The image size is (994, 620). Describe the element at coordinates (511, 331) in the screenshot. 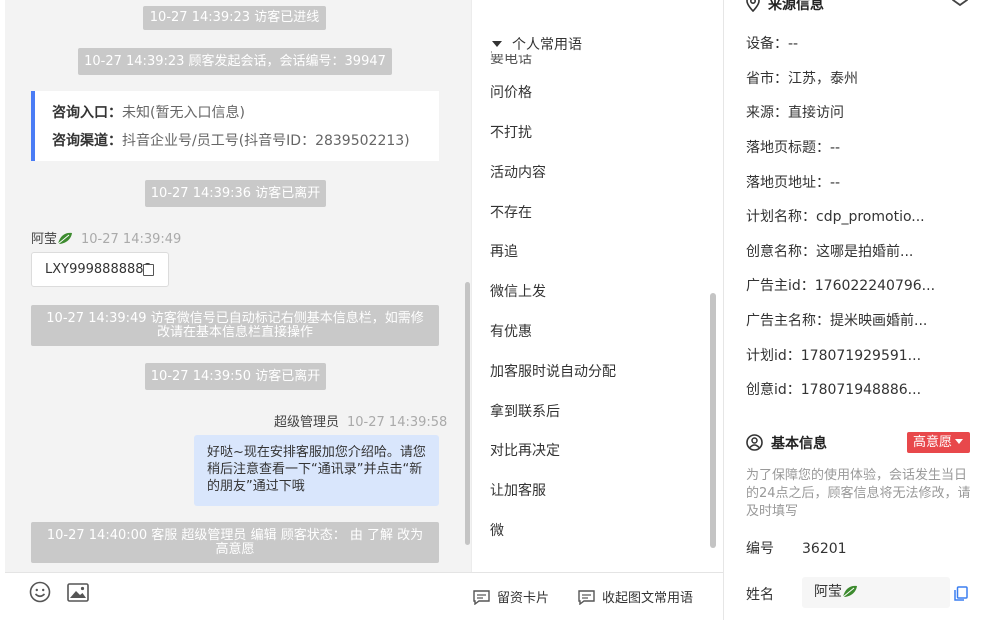

I see `phrase-item: 有优惠` at that location.